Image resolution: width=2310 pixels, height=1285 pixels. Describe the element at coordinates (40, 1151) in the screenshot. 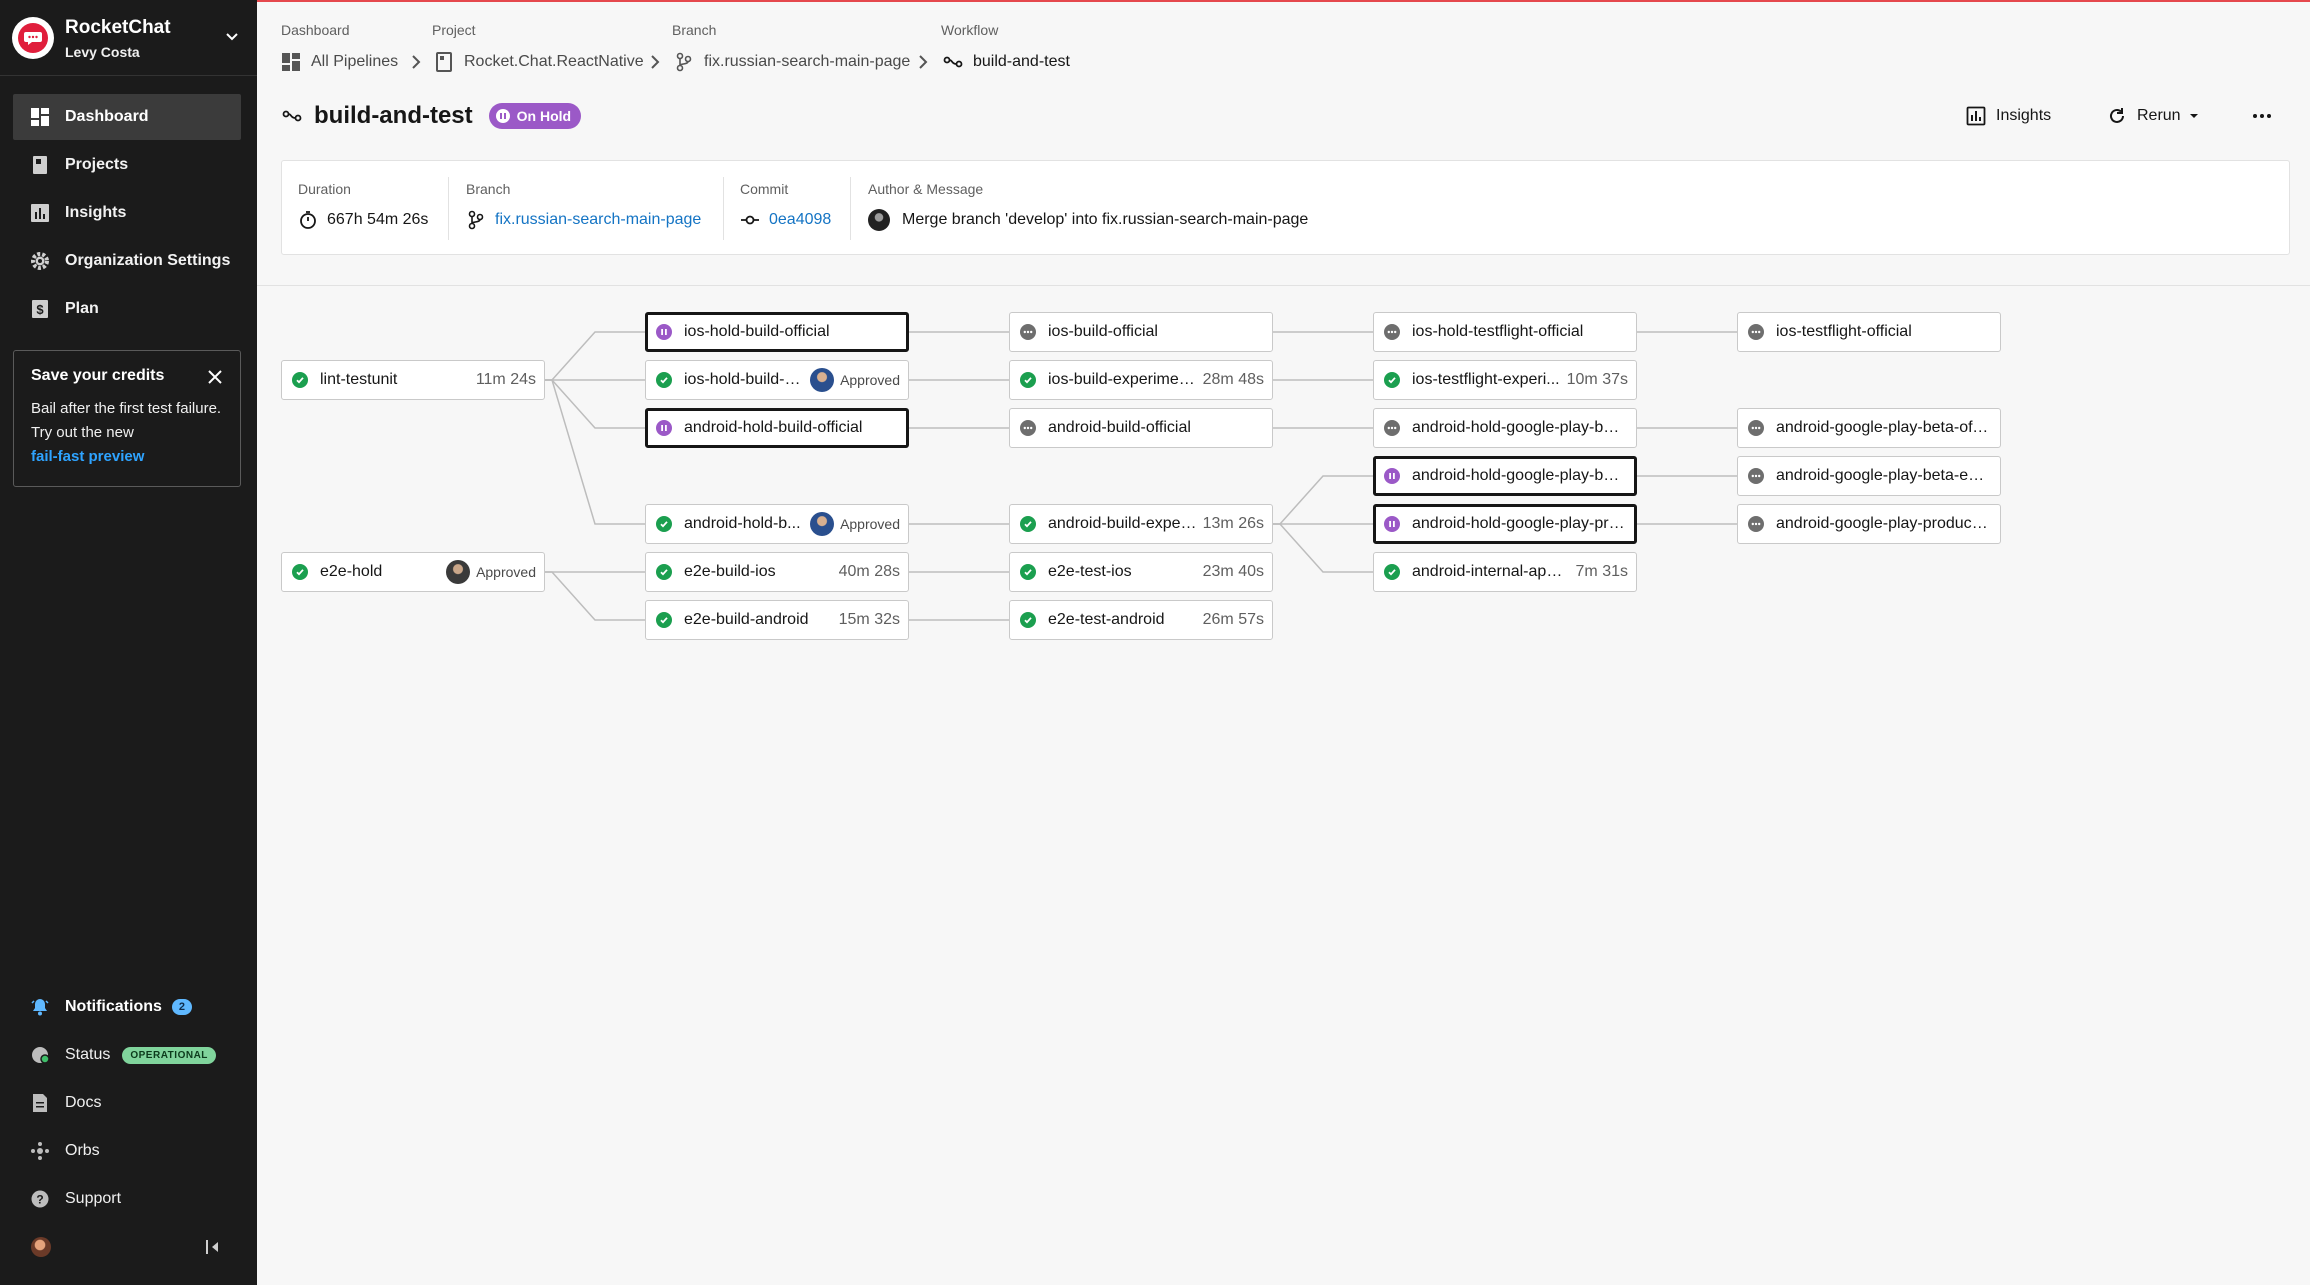

I see `orbs-icon` at that location.